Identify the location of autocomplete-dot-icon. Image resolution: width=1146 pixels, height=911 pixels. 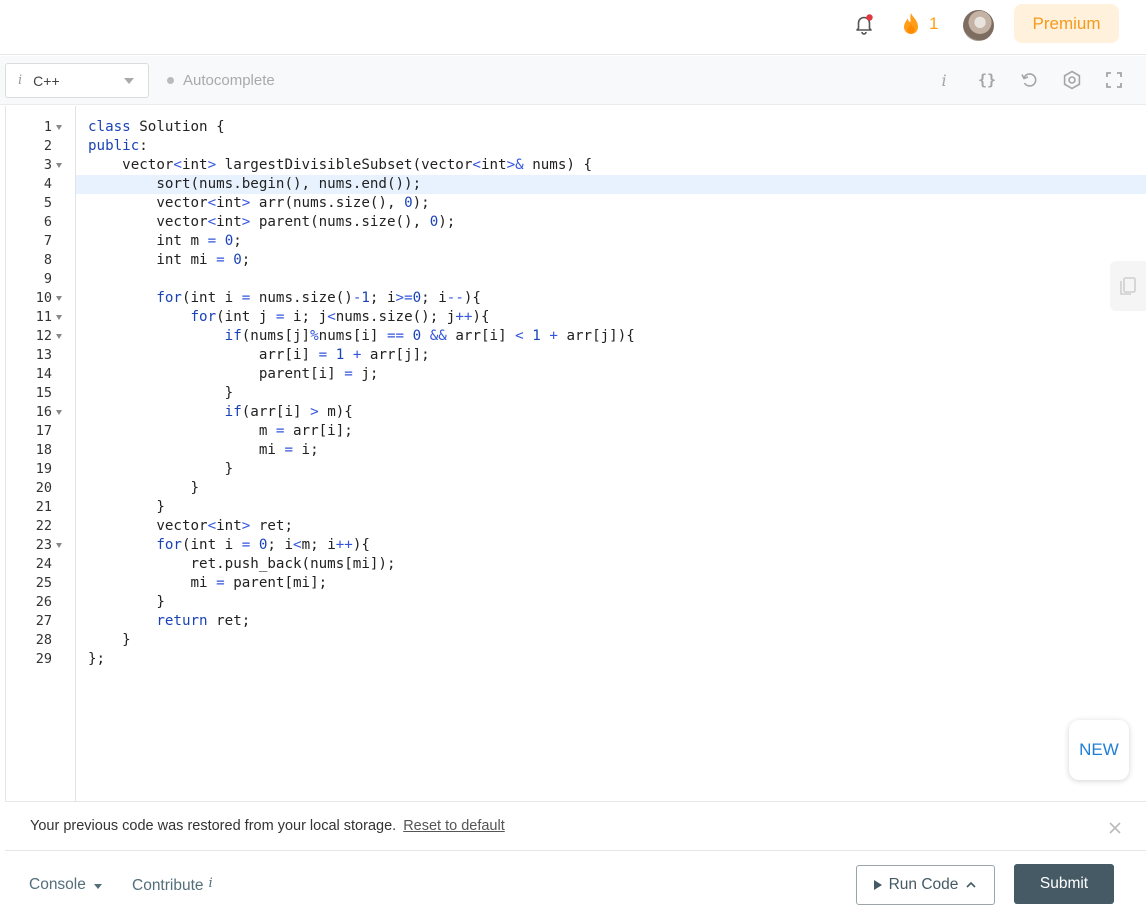
(170, 80).